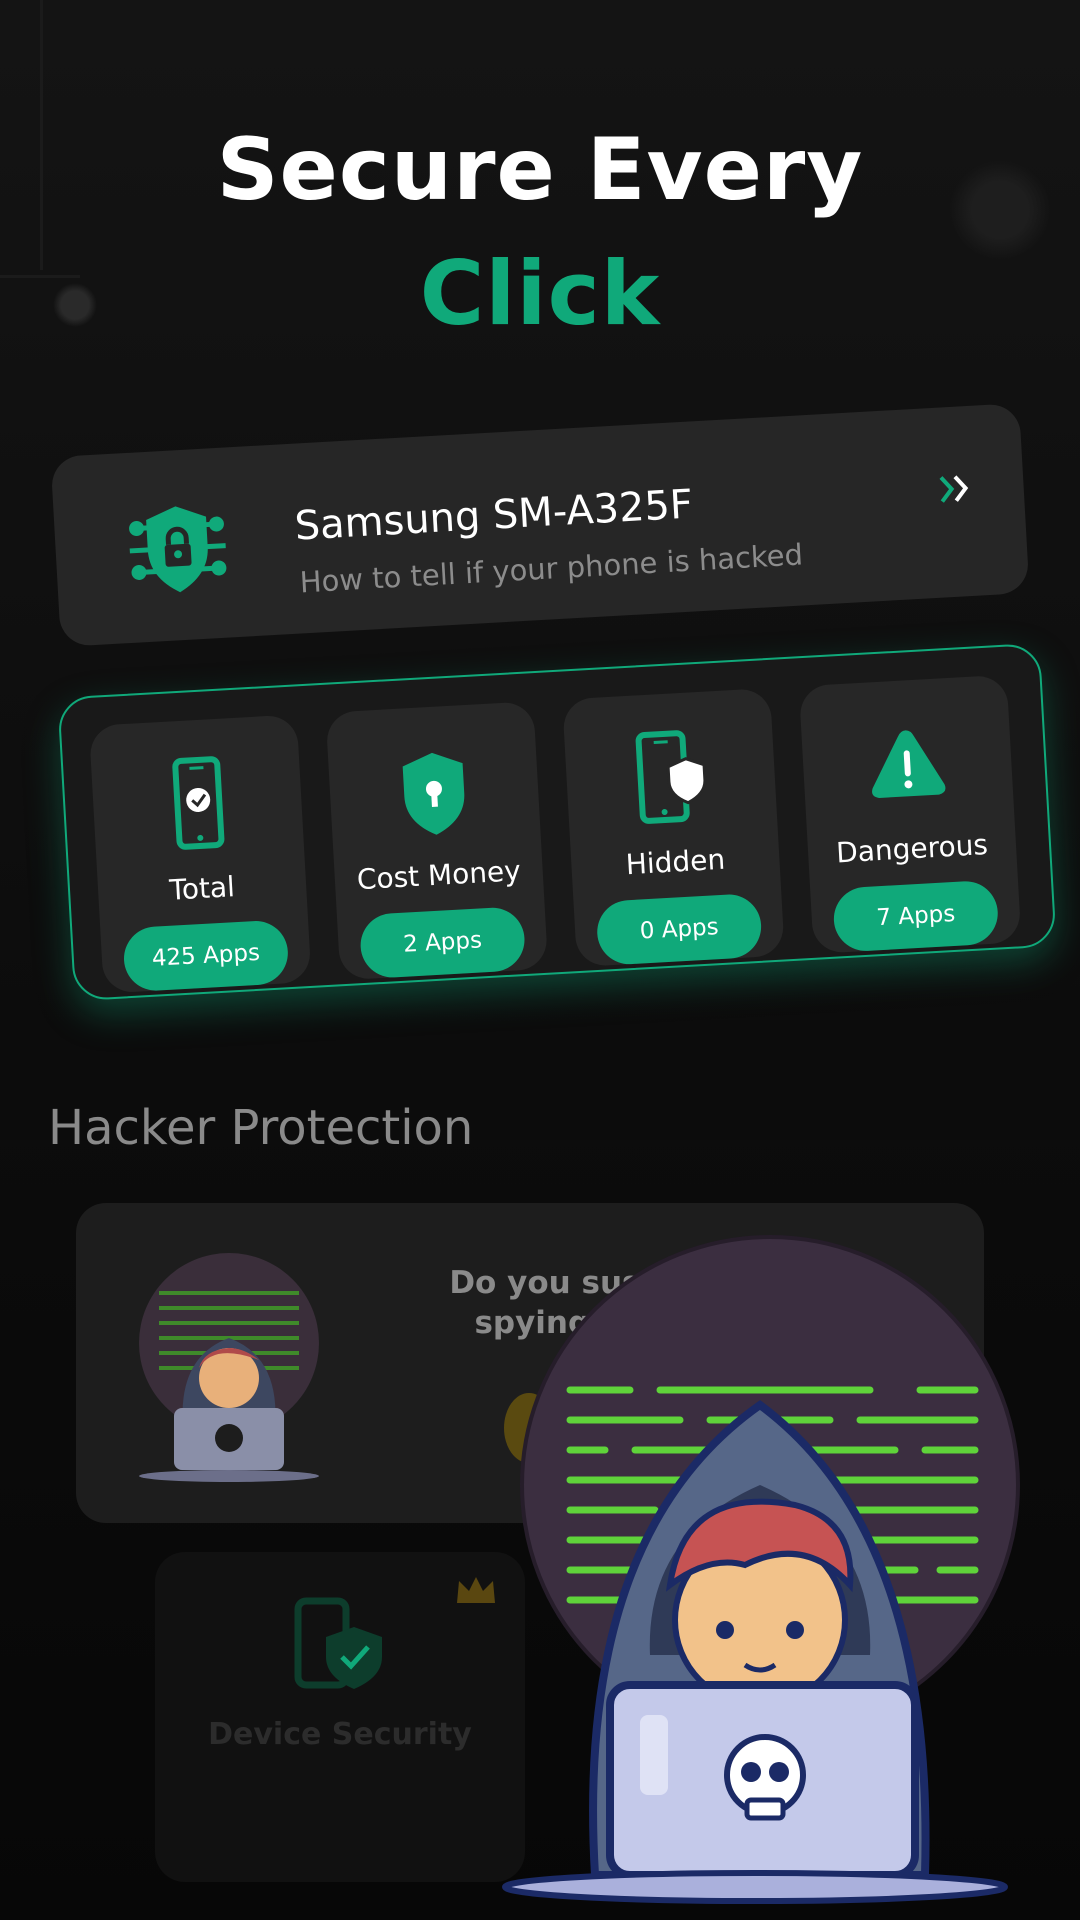 The width and height of the screenshot is (1080, 1920). What do you see at coordinates (540, 170) in the screenshot?
I see `headline-primary: Secure Every` at bounding box center [540, 170].